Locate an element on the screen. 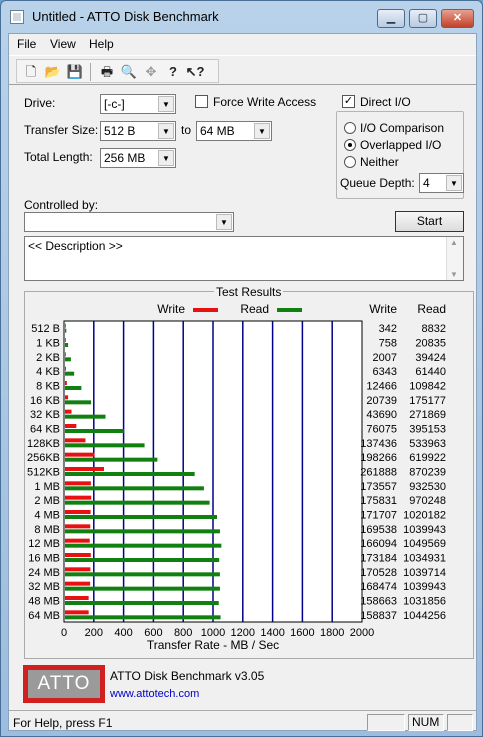  transfer-to-select: 64 MB ▼ is located at coordinates (234, 131).